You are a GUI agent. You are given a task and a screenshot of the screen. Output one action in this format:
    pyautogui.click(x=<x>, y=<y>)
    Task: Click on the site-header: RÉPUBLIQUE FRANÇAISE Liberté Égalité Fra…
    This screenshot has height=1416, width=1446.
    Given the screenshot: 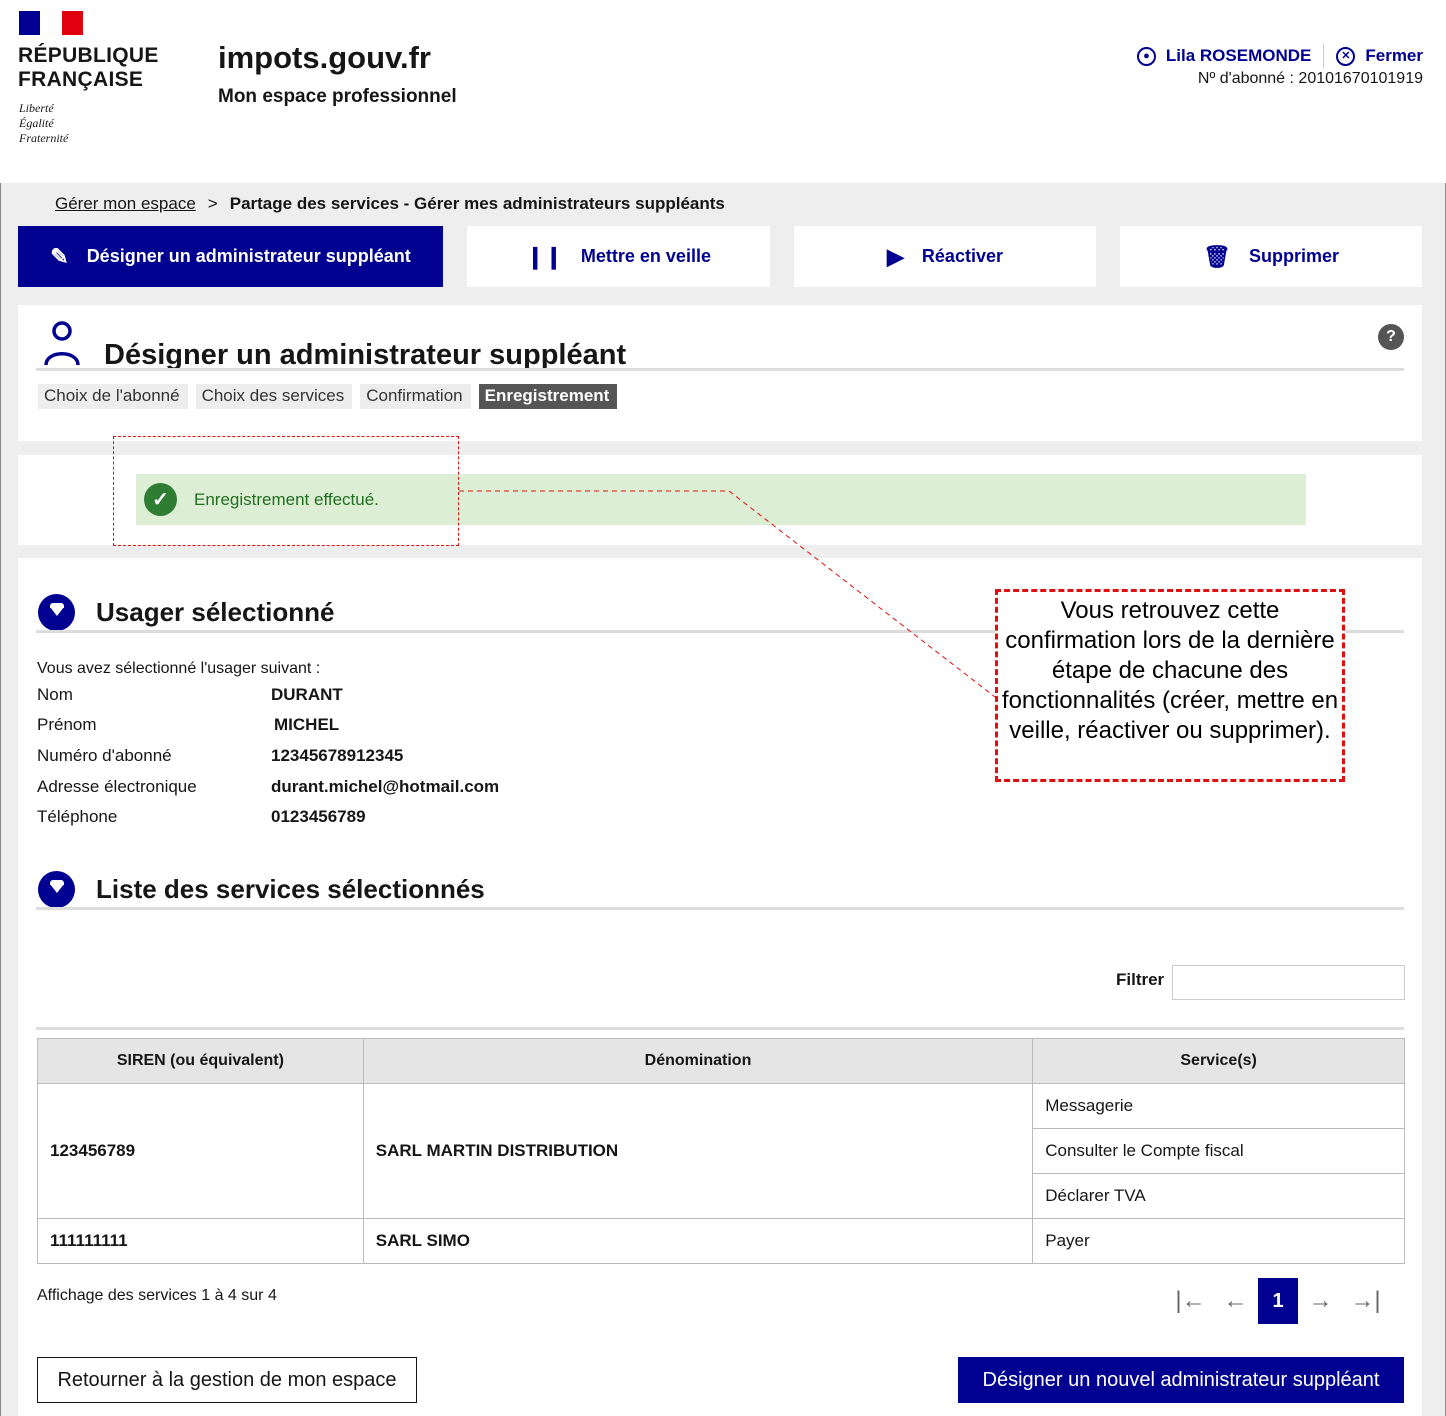 What is the action you would take?
    pyautogui.click(x=723, y=91)
    